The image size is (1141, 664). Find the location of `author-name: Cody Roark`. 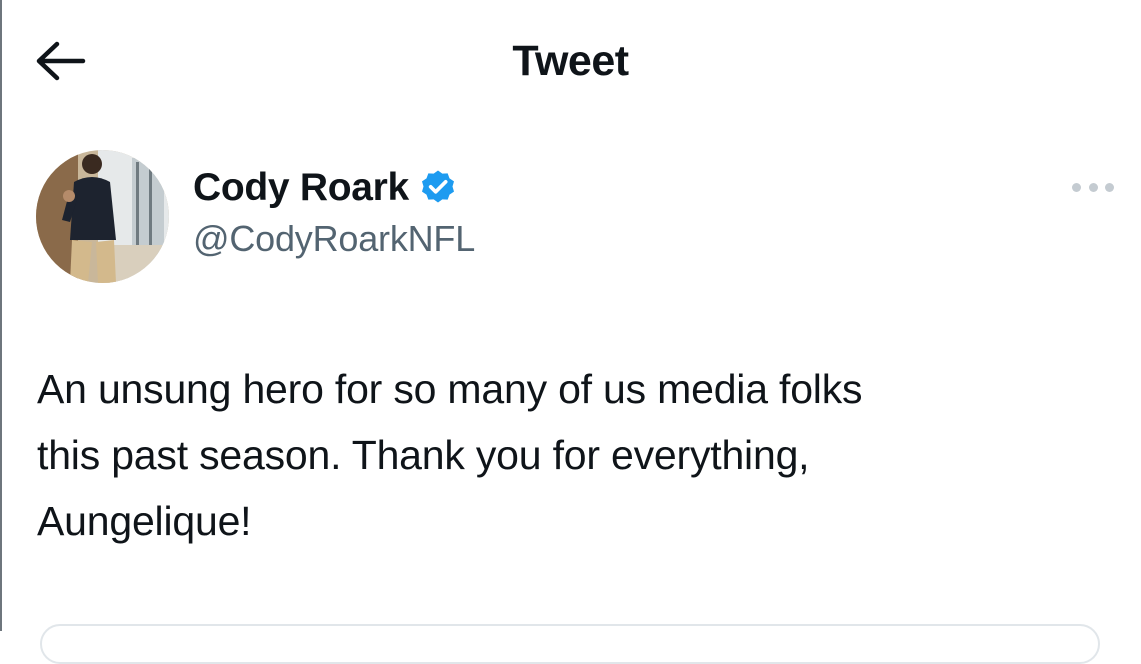

author-name: Cody Roark is located at coordinates (301, 188).